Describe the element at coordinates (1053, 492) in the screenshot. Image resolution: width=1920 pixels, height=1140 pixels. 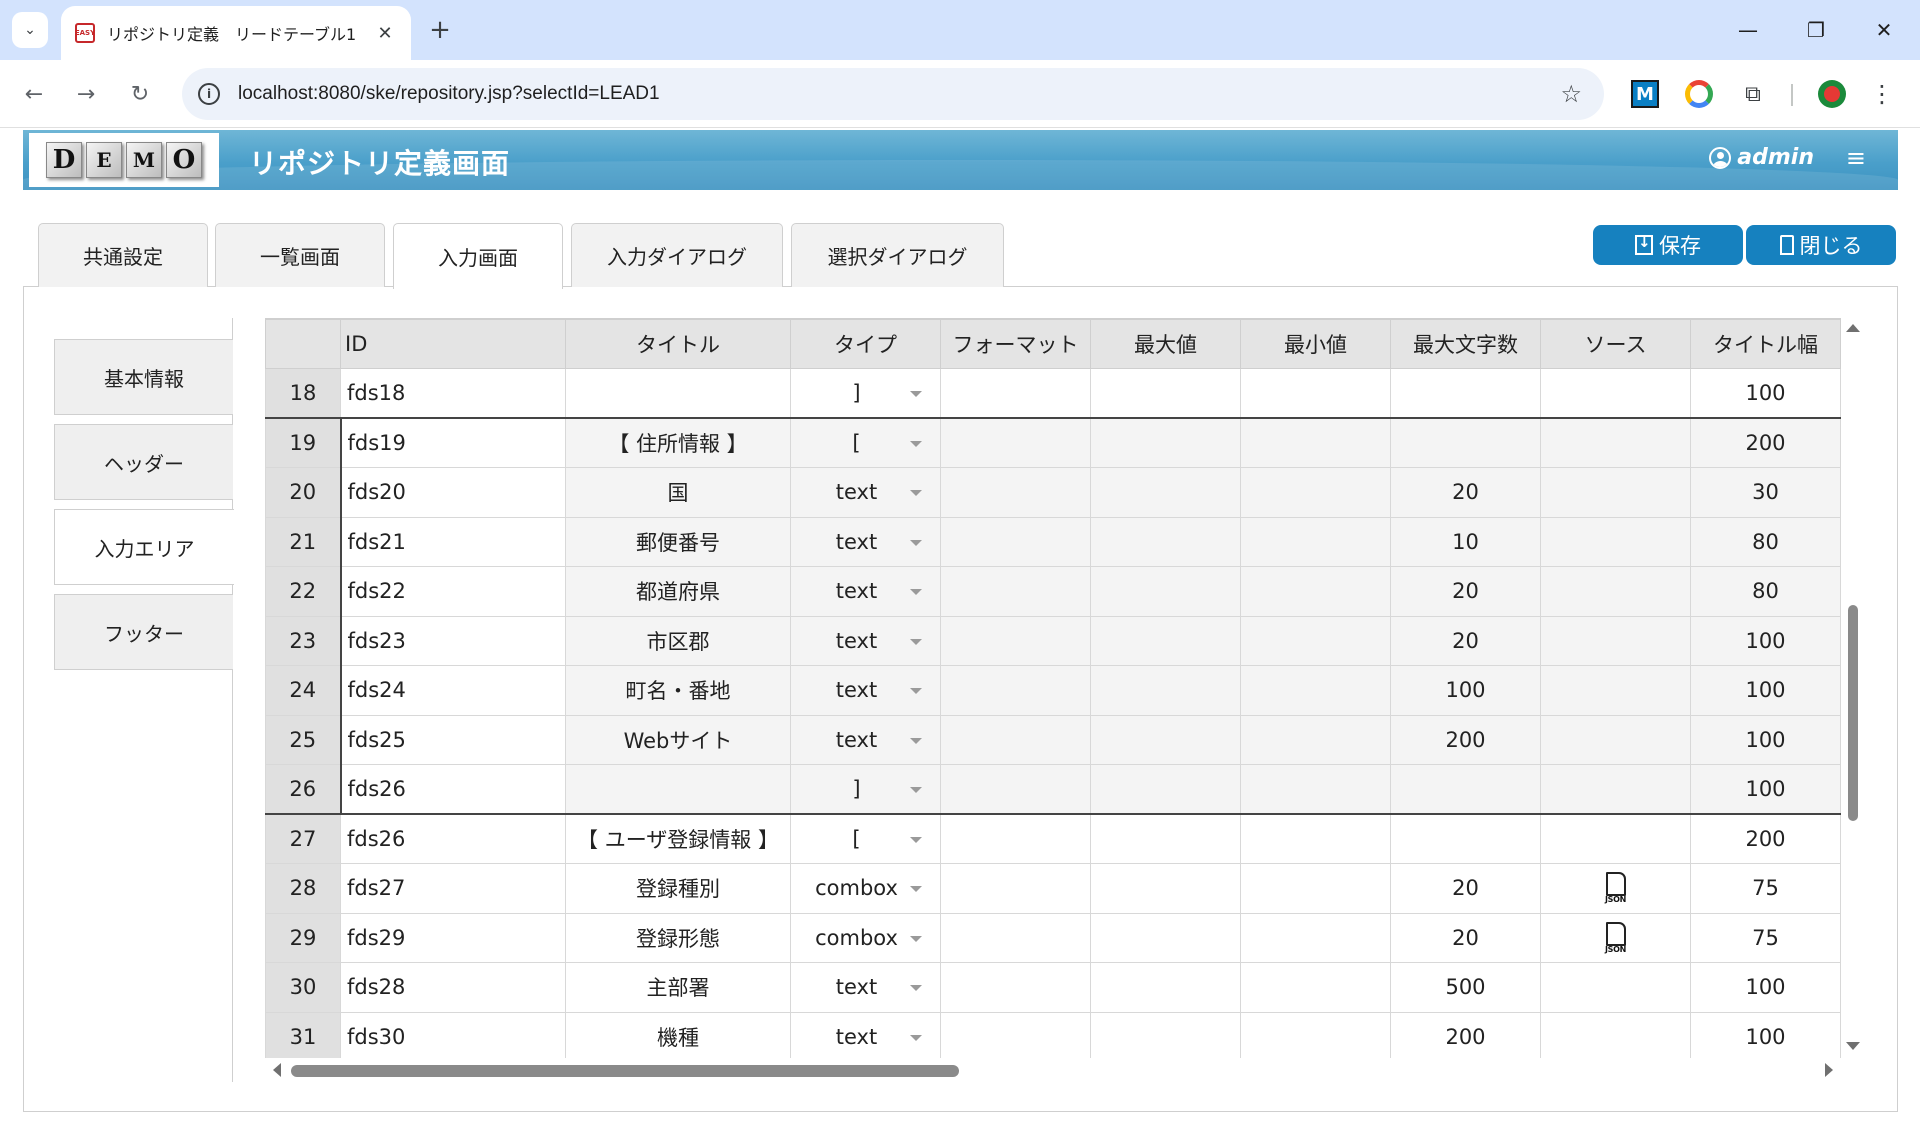
I see `table-row: 20 fds20 国 text 20 30` at that location.